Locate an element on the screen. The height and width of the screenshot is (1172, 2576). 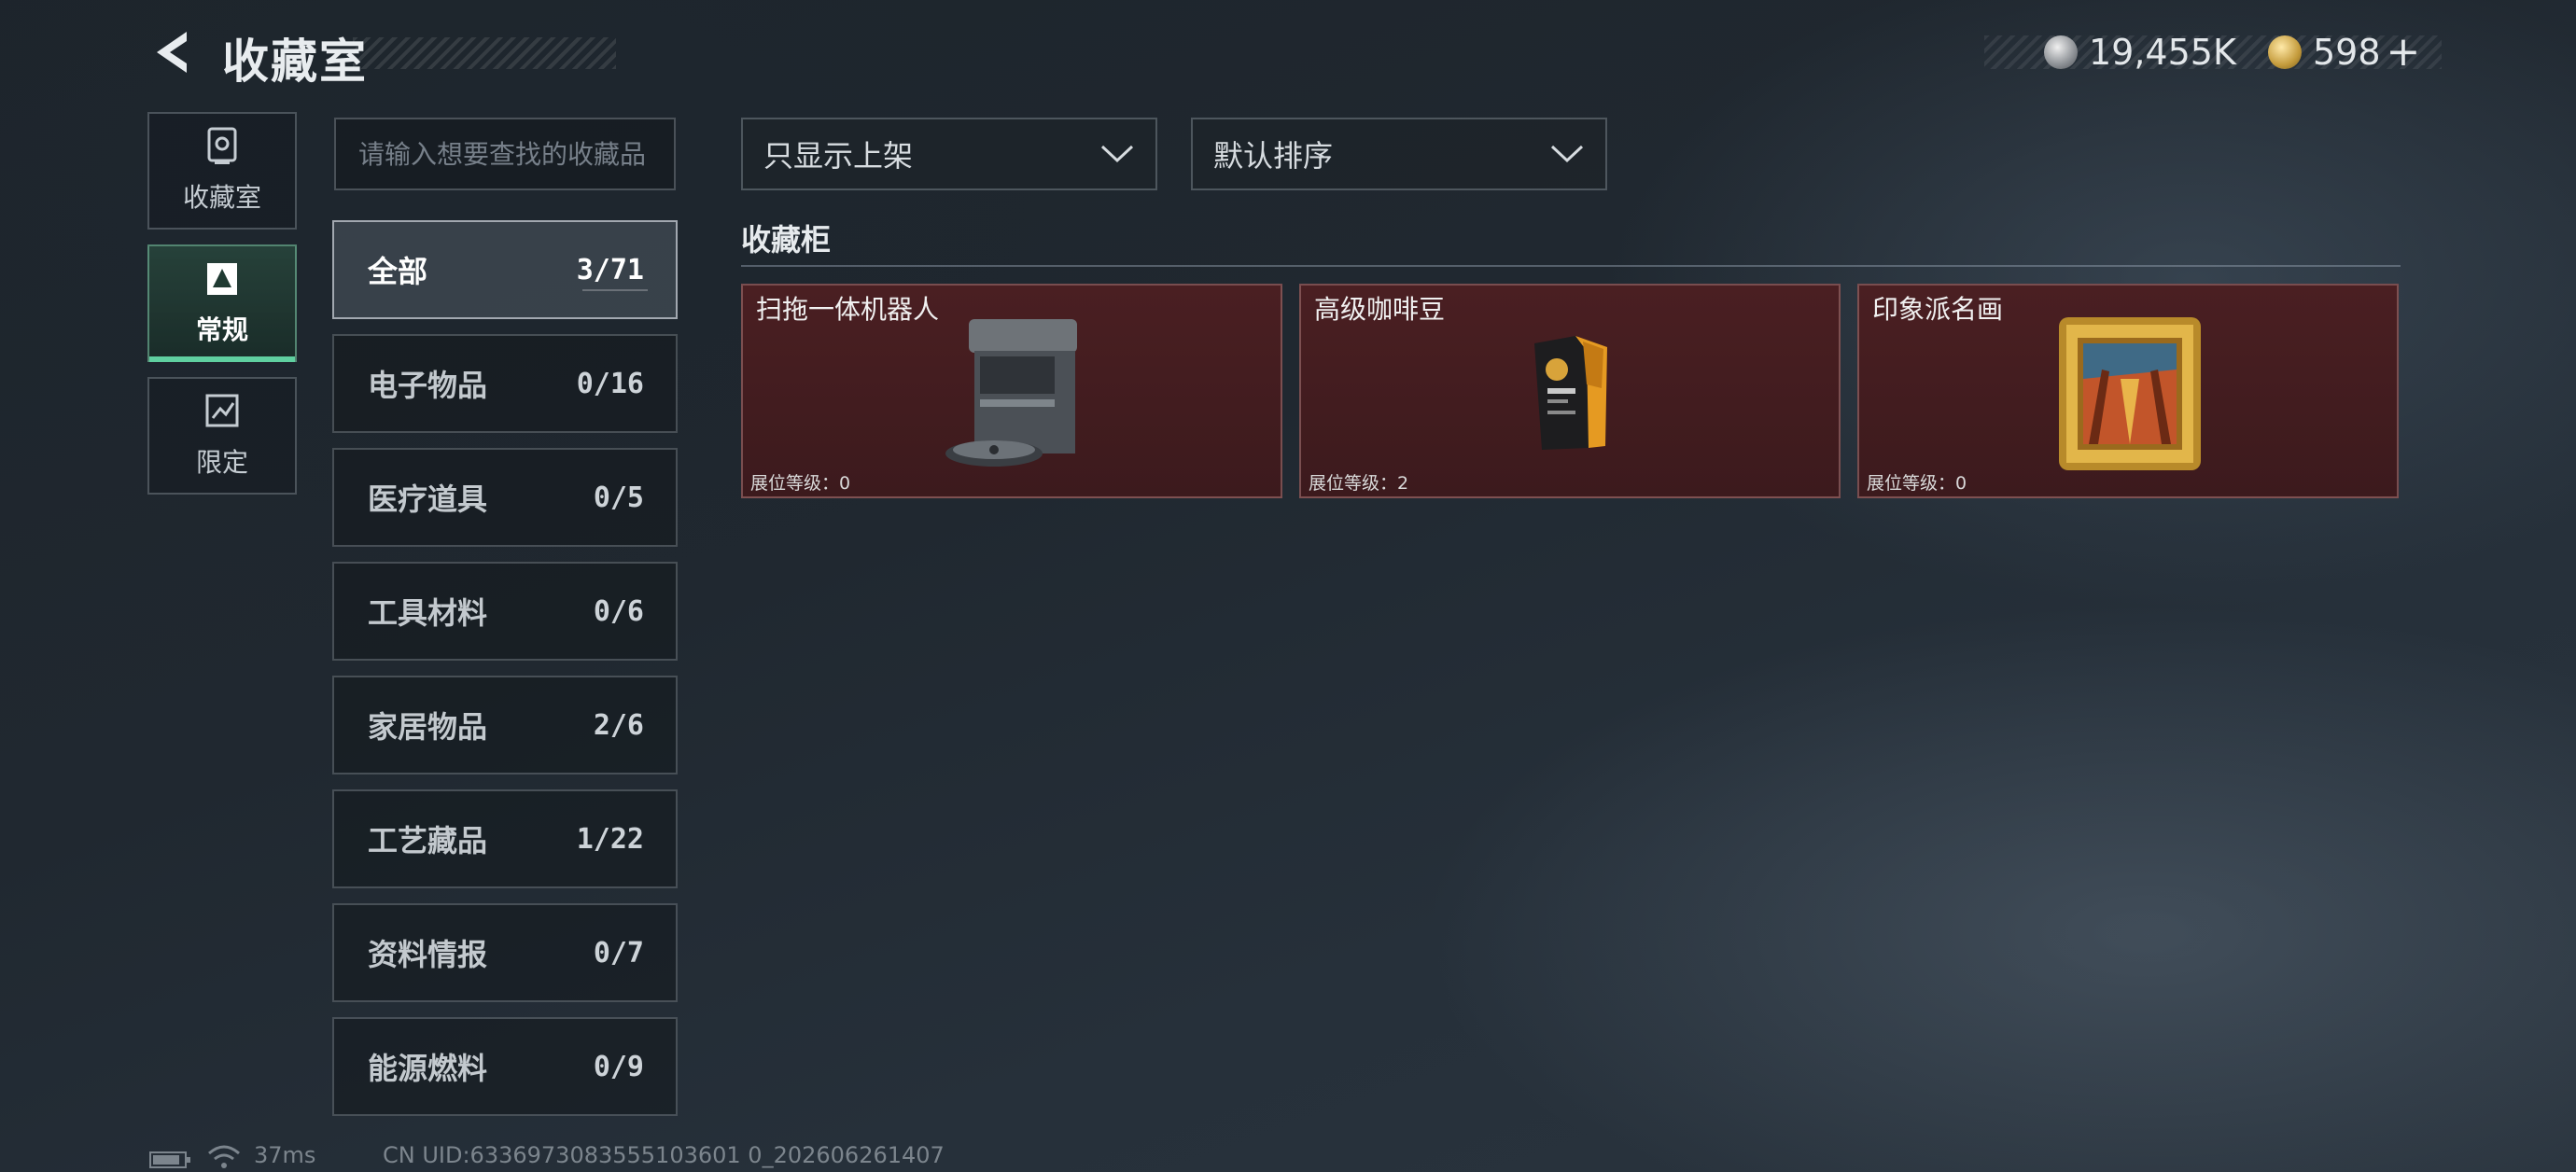
search-input is located at coordinates (505, 154).